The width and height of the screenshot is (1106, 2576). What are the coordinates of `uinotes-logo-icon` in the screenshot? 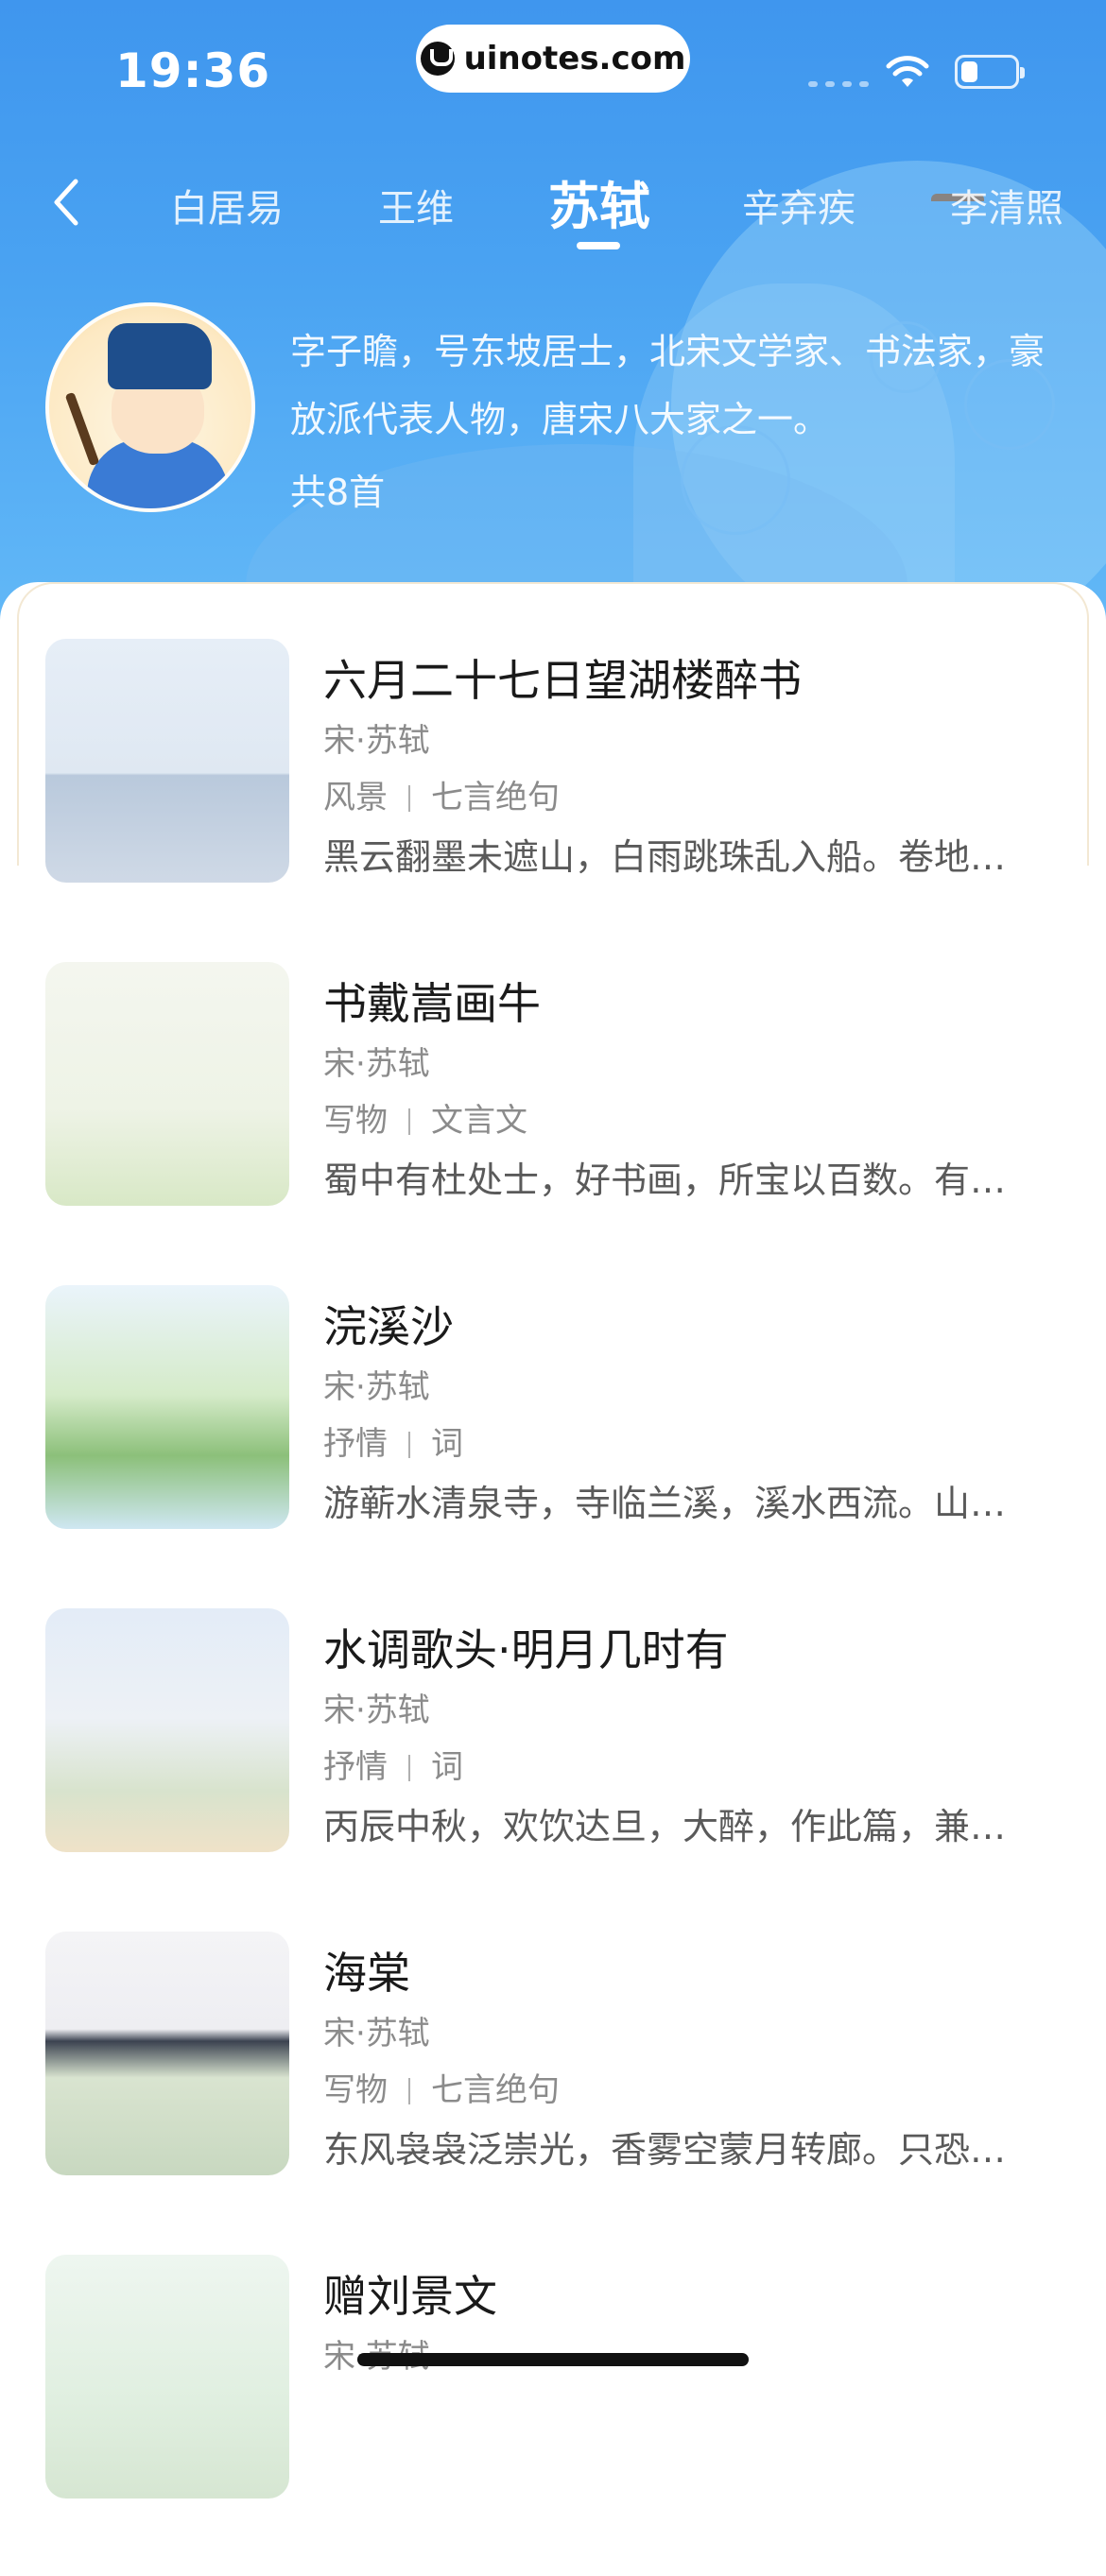 It's located at (437, 59).